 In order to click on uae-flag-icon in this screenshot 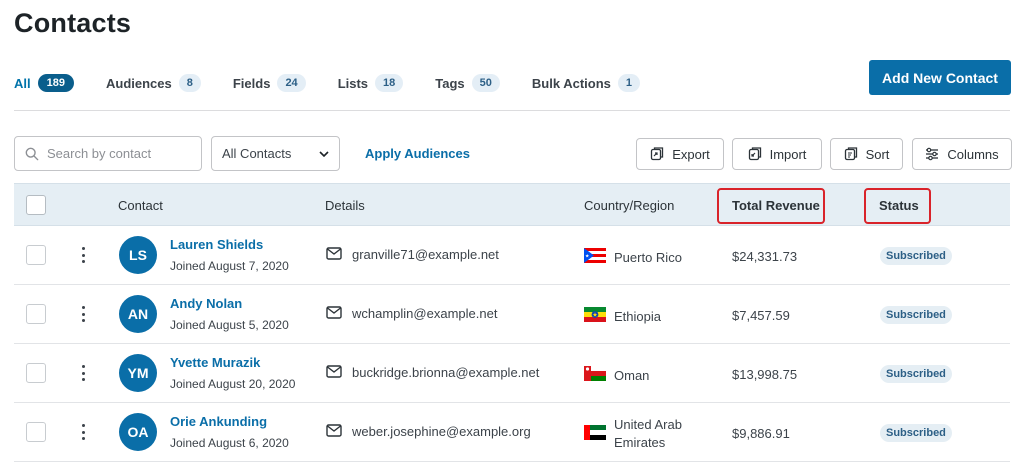, I will do `click(595, 432)`.